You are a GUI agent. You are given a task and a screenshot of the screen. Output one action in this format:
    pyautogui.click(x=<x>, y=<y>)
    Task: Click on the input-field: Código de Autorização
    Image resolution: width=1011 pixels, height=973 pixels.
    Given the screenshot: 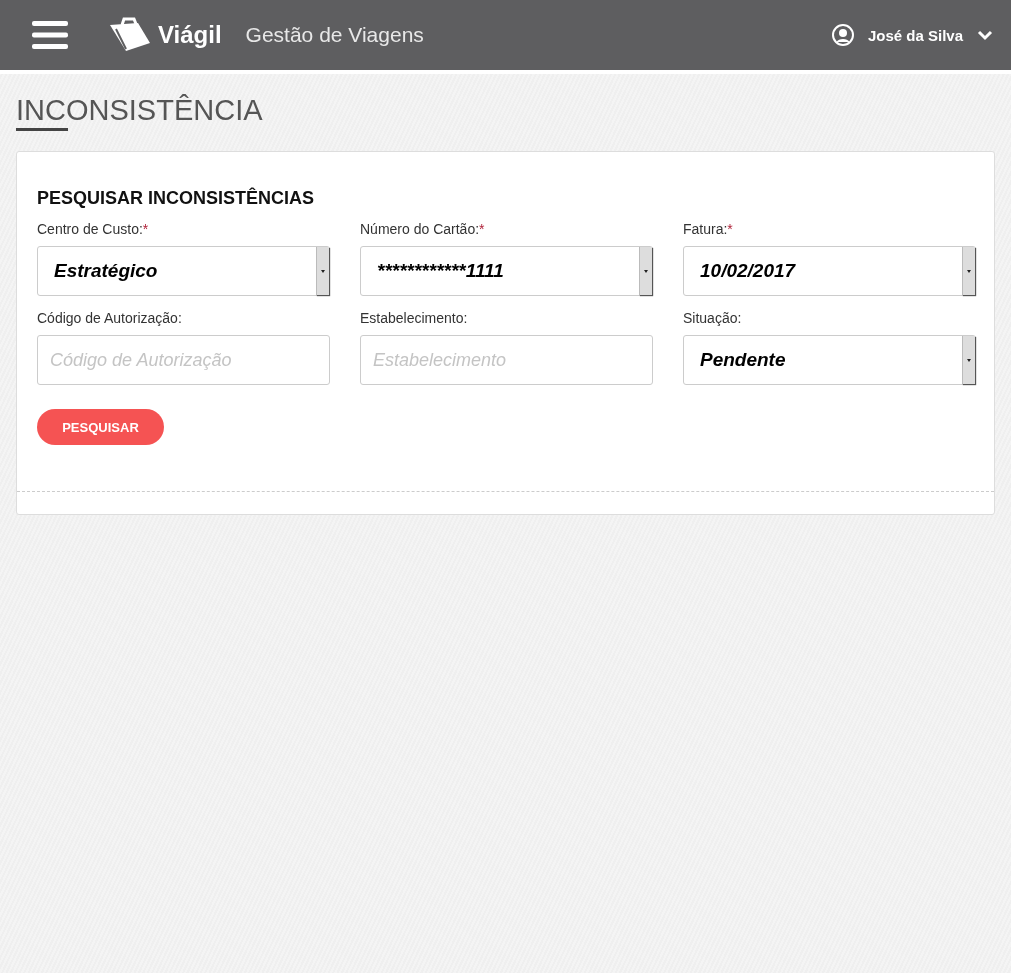 What is the action you would take?
    pyautogui.click(x=183, y=360)
    